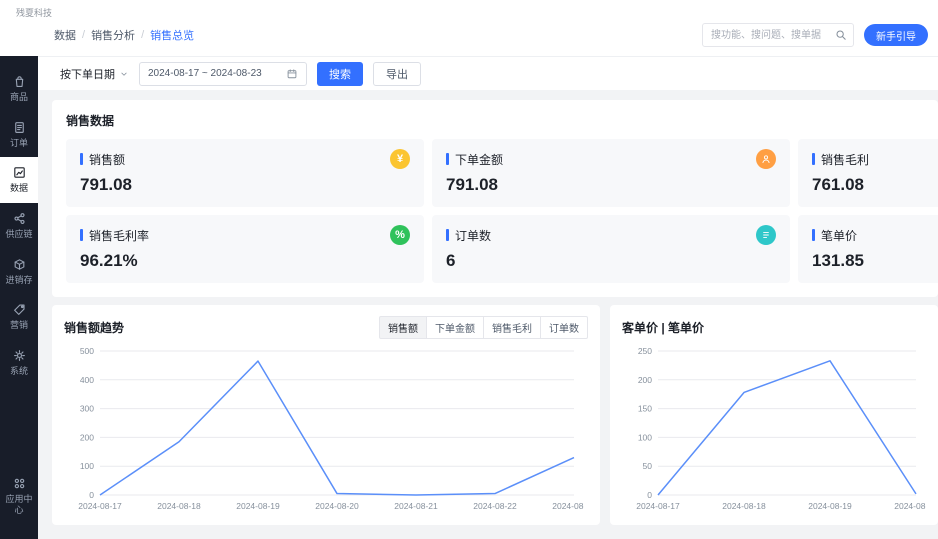 This screenshot has height=539, width=938. I want to click on date-range-input: 2024-08-17 ~ 2024-08-23, so click(223, 73).